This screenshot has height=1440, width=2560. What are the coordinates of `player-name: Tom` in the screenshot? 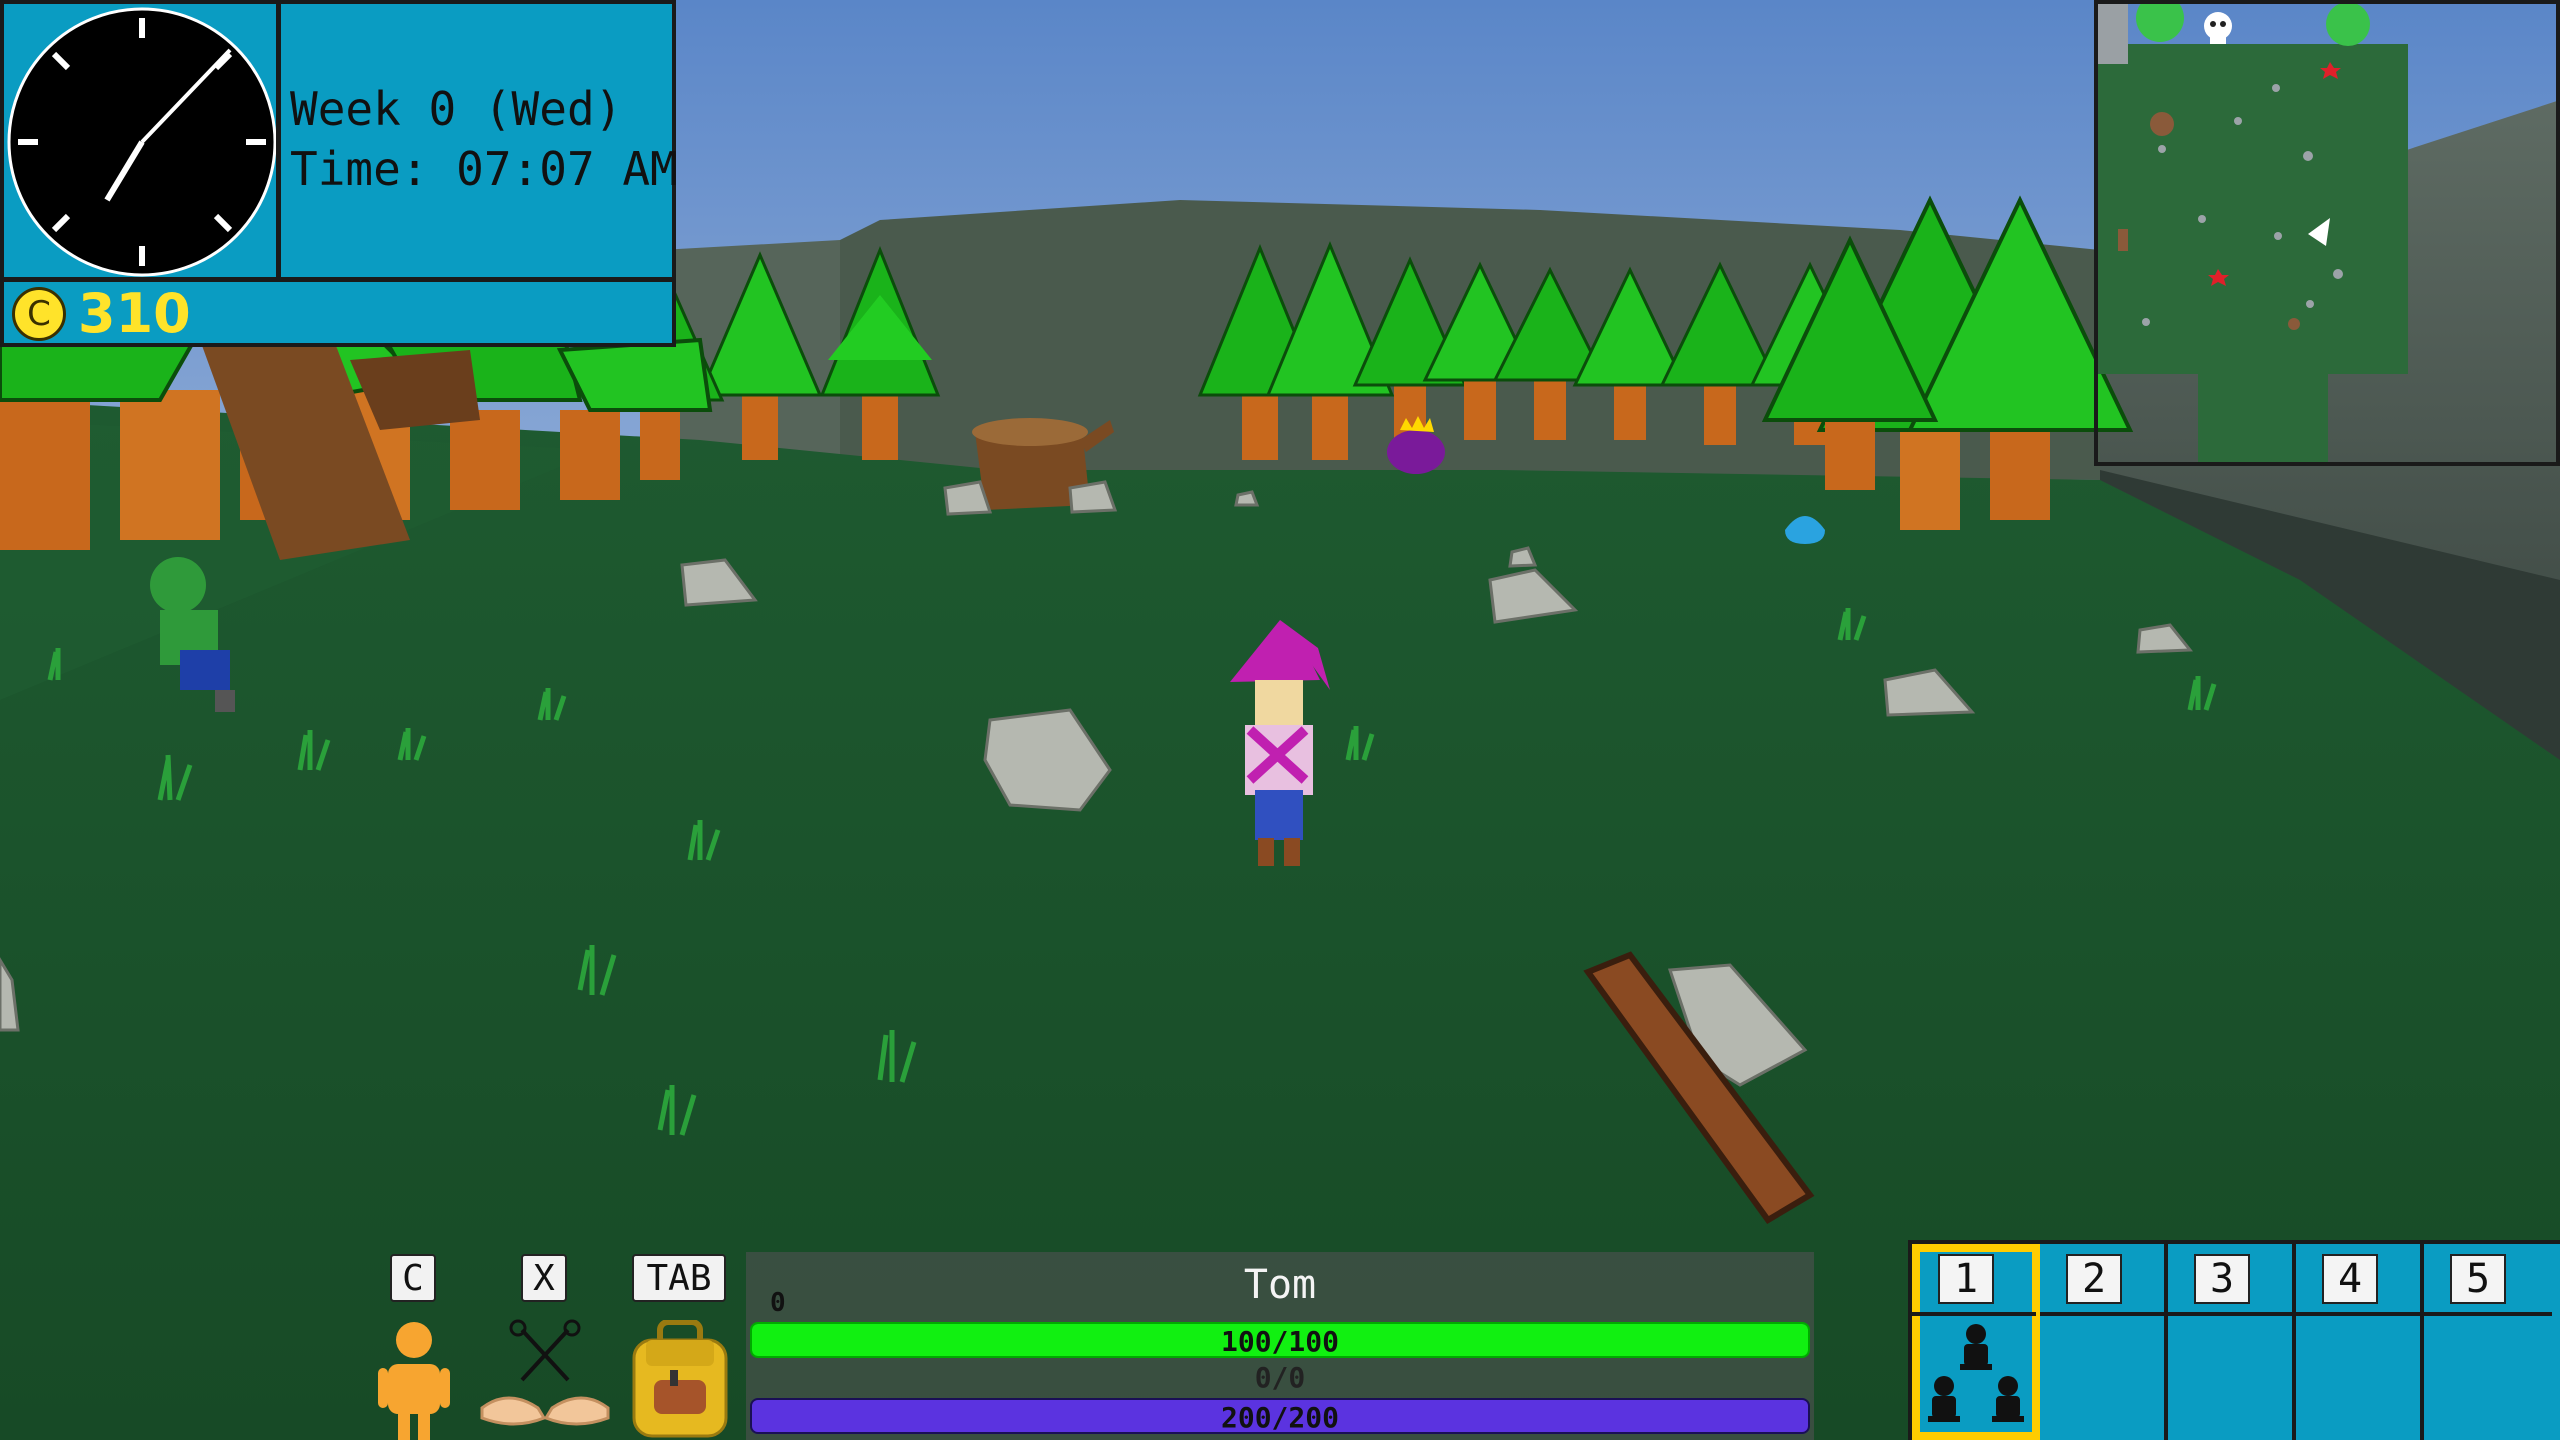 It's located at (1280, 1285).